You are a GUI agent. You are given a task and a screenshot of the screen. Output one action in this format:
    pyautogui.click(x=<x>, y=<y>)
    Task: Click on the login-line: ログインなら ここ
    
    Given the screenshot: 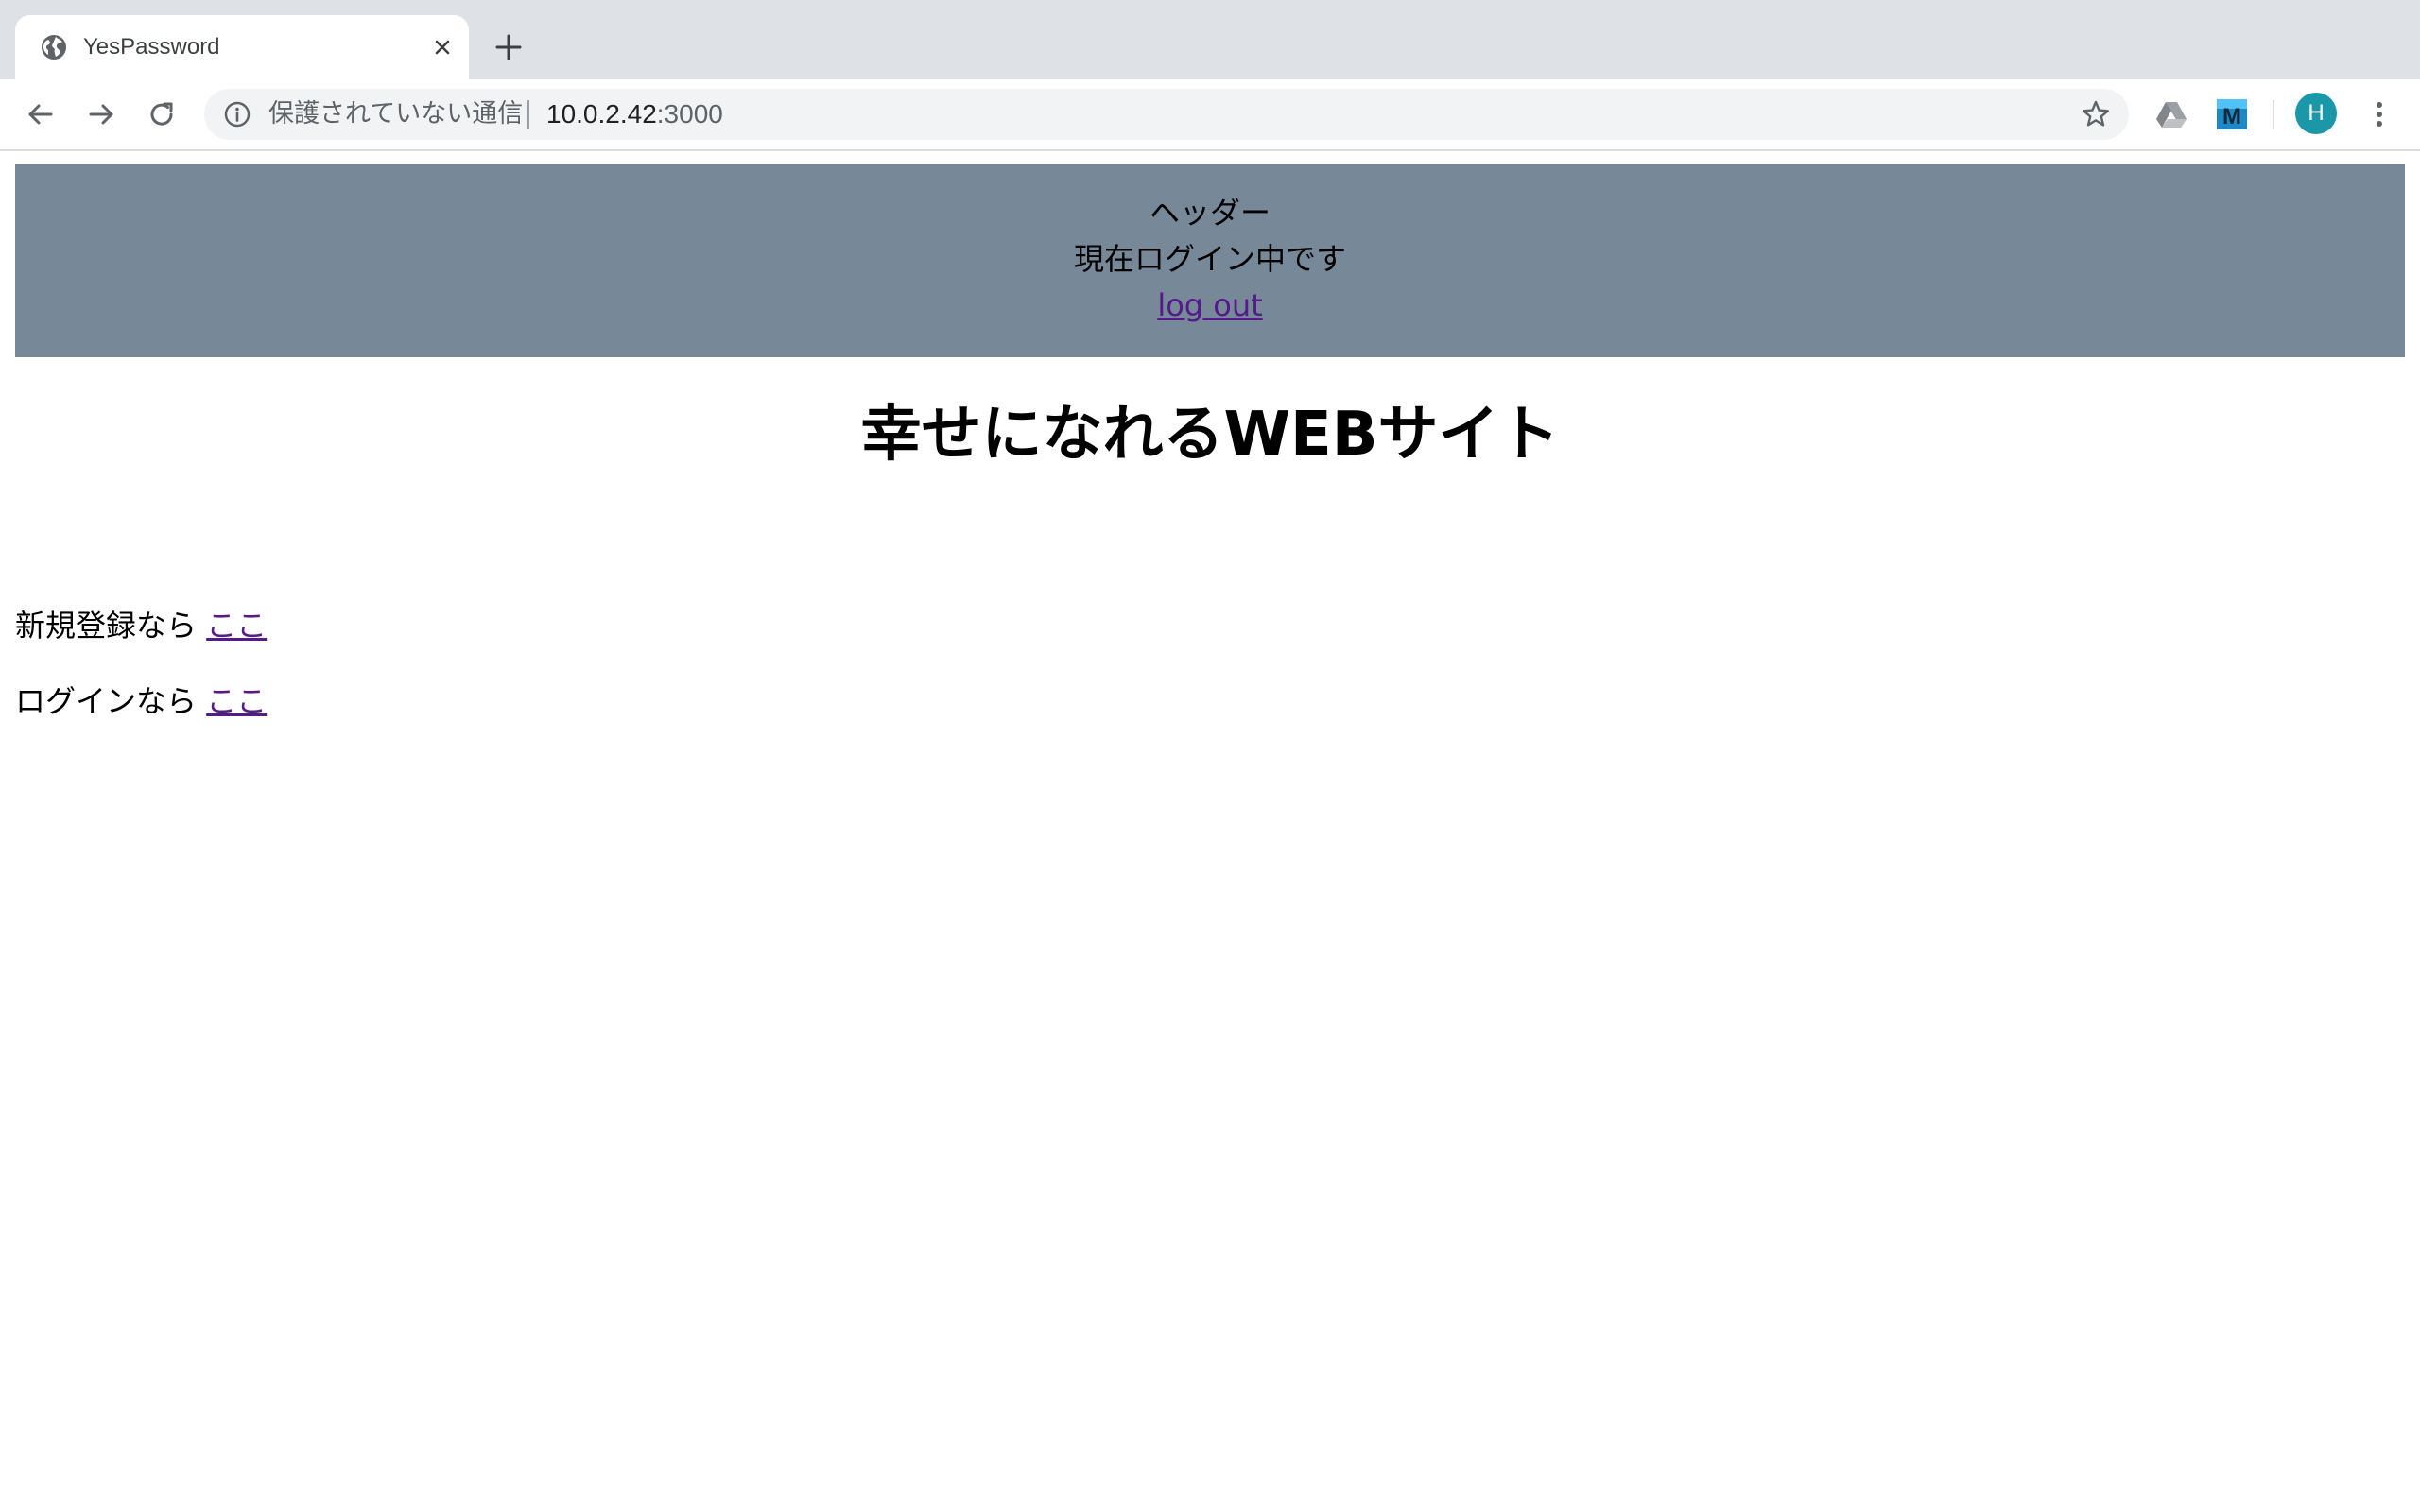 What is the action you would take?
    pyautogui.click(x=141, y=701)
    